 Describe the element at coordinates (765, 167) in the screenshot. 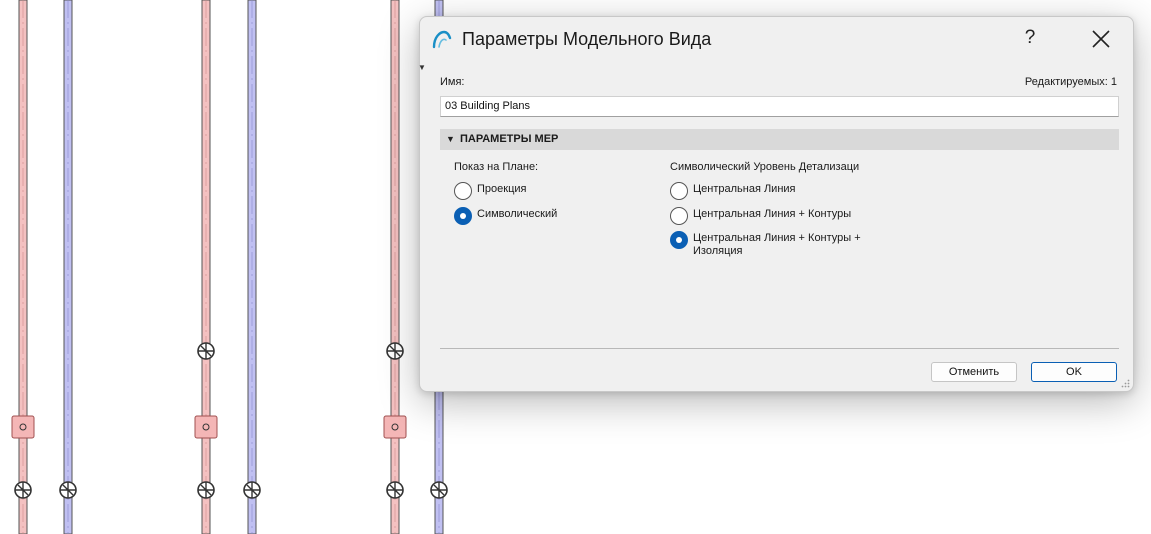

I see `detail-level-label: Символический Уровень Детализаци` at that location.